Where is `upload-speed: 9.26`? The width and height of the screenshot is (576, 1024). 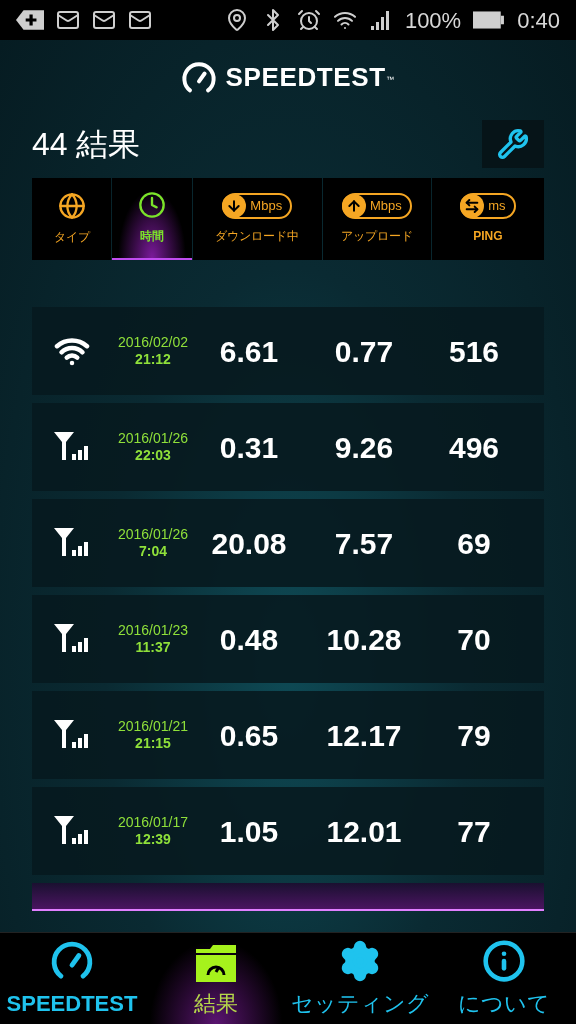 upload-speed: 9.26 is located at coordinates (364, 447).